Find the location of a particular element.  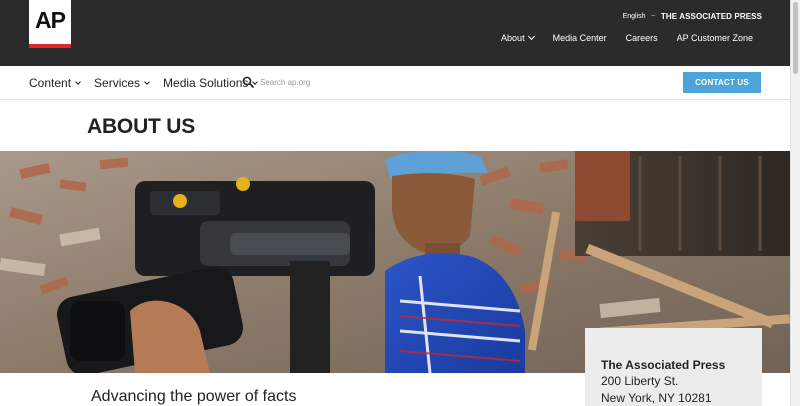

logo-text: AP is located at coordinates (50, 20).